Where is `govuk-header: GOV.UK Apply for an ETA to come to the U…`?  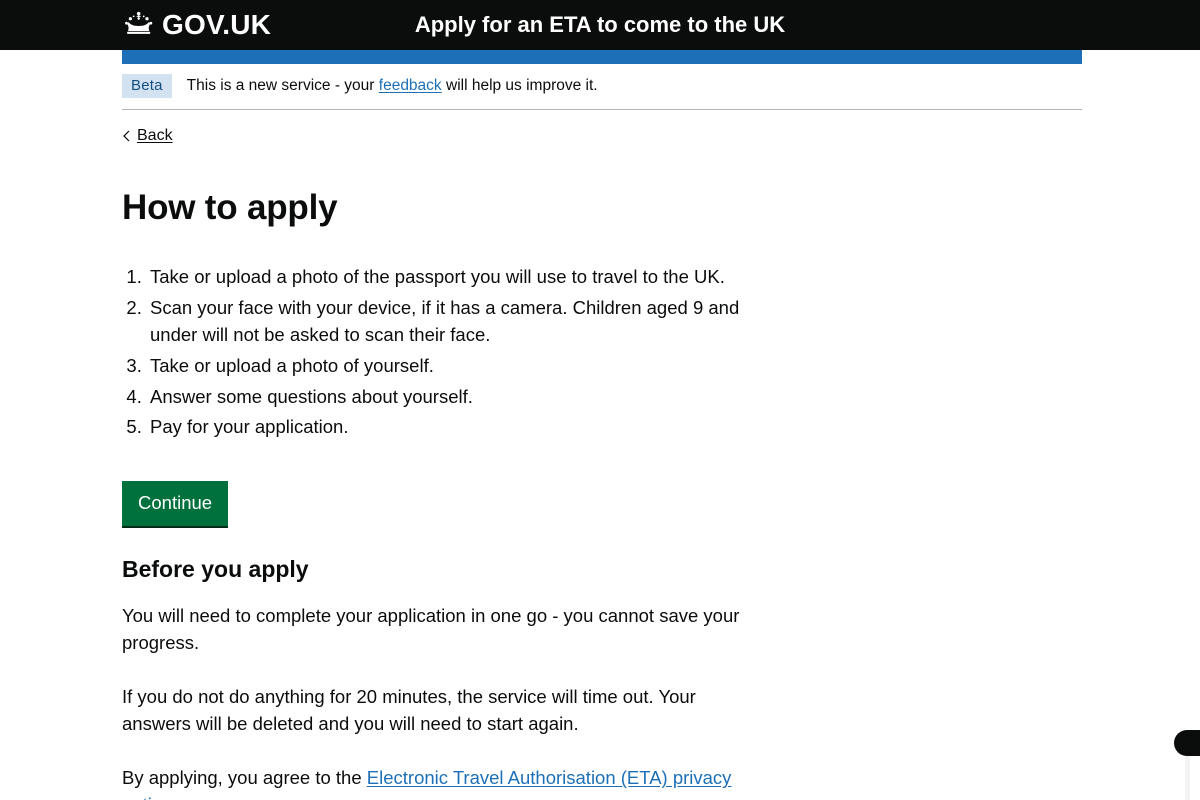 govuk-header: GOV.UK Apply for an ETA to come to the U… is located at coordinates (600, 25).